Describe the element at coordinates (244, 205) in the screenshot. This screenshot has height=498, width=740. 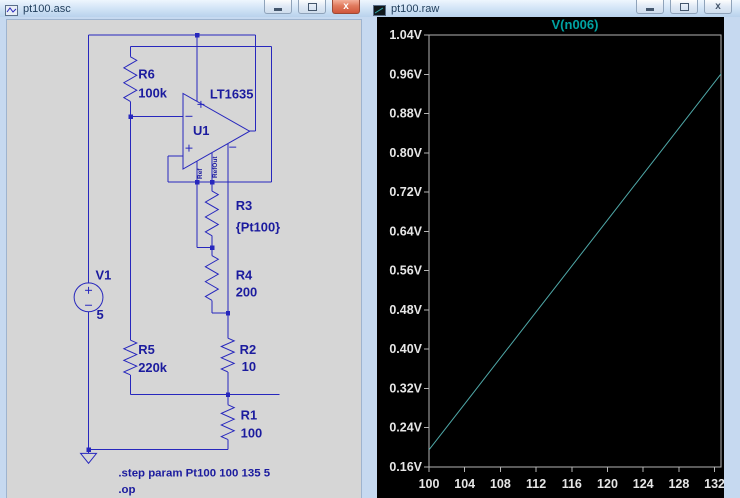
I see `label-R3-name: R3` at that location.